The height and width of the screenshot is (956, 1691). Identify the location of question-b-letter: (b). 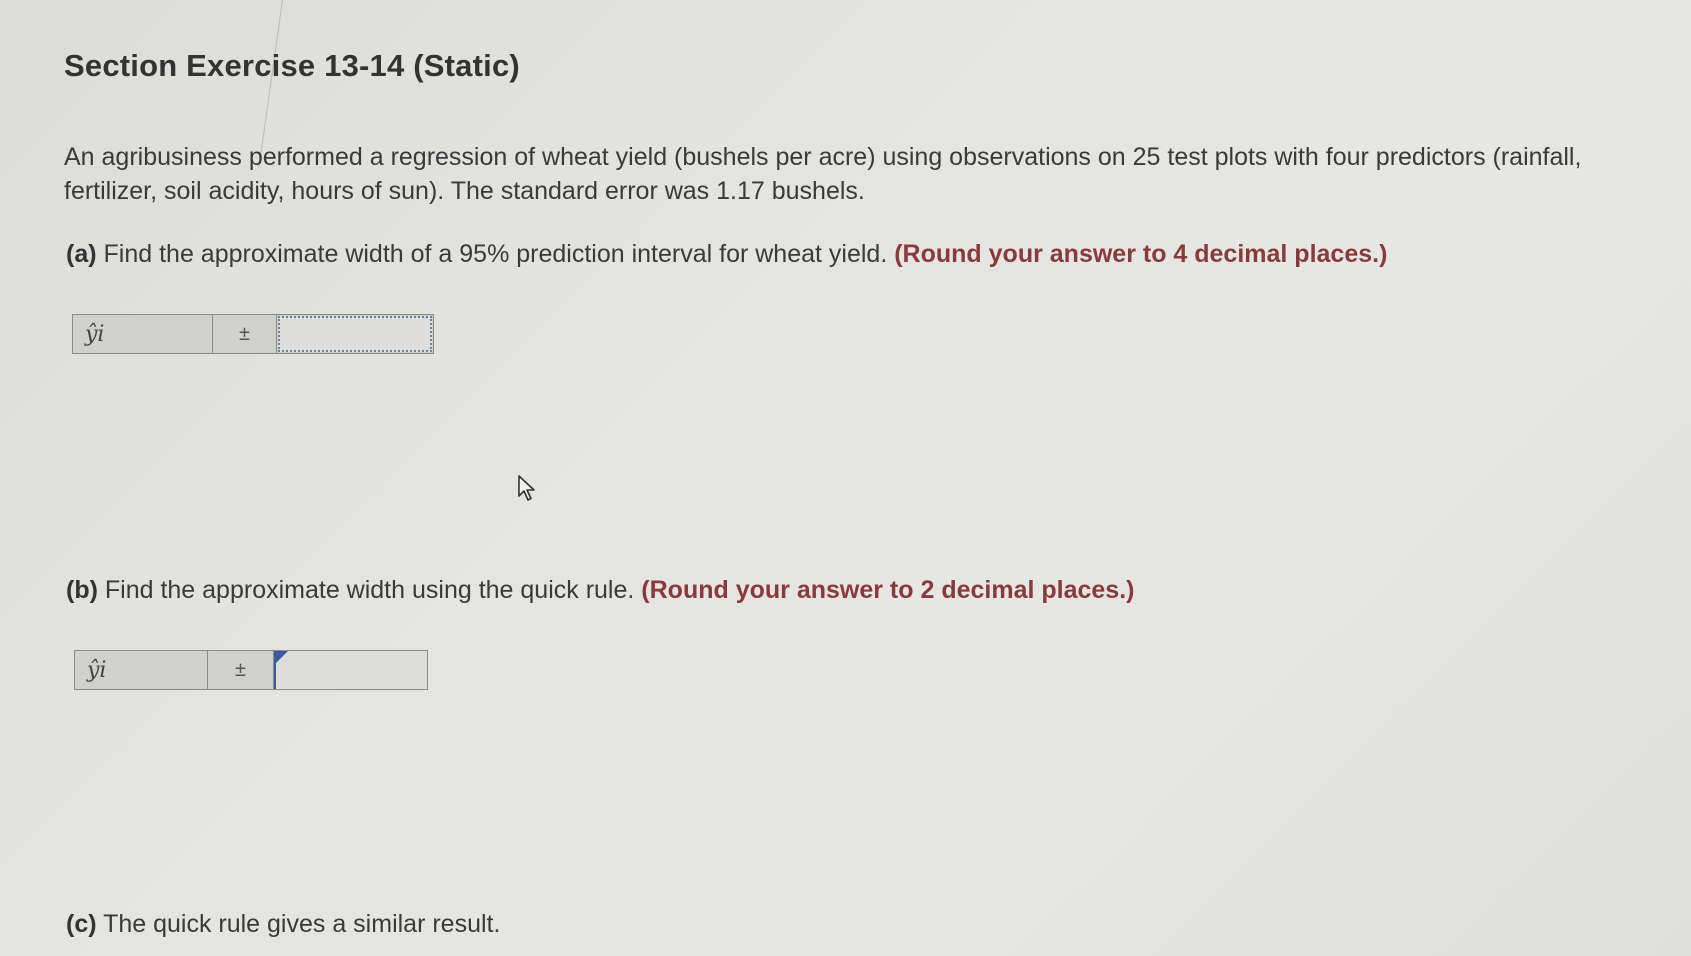
(82, 590).